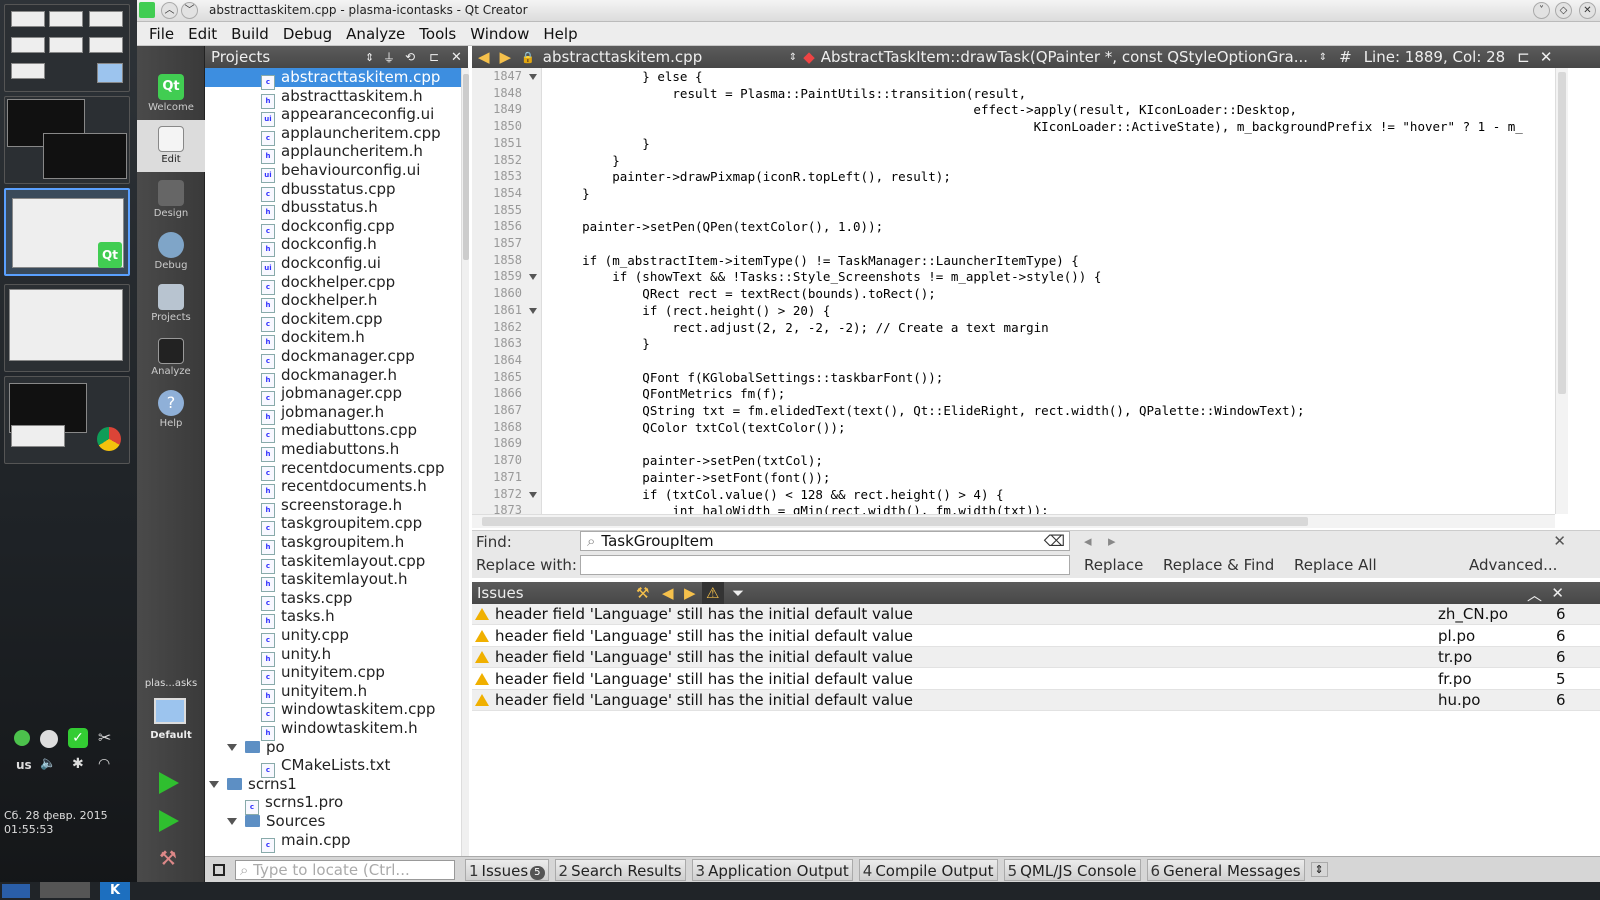 Image resolution: width=1600 pixels, height=900 pixels. Describe the element at coordinates (333, 525) in the screenshot. I see `file-item: c taskgroupitem.cpp` at that location.